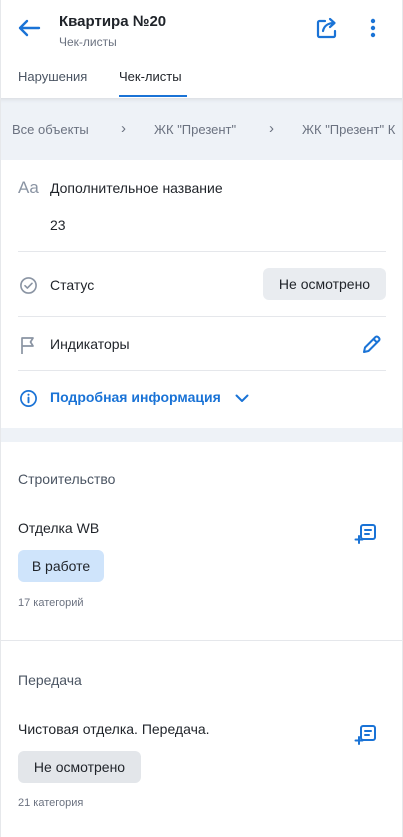 This screenshot has width=403, height=837. Describe the element at coordinates (28, 398) in the screenshot. I see `info-icon` at that location.